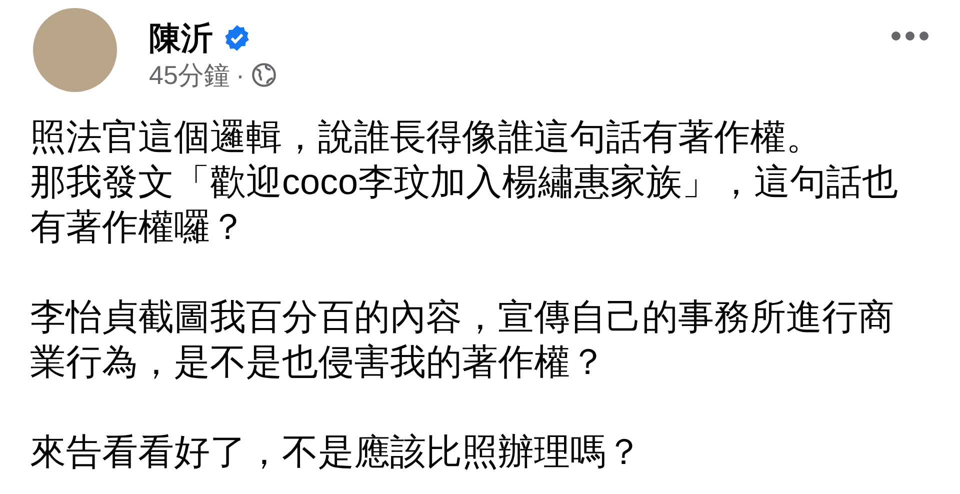 The image size is (960, 494). I want to click on author-name: 陳沂, so click(181, 38).